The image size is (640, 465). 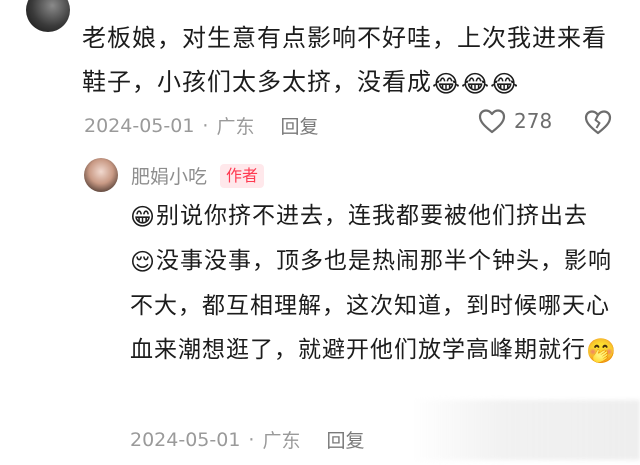 I want to click on hand-over-mouth-emoji: 🤭, so click(x=601, y=351).